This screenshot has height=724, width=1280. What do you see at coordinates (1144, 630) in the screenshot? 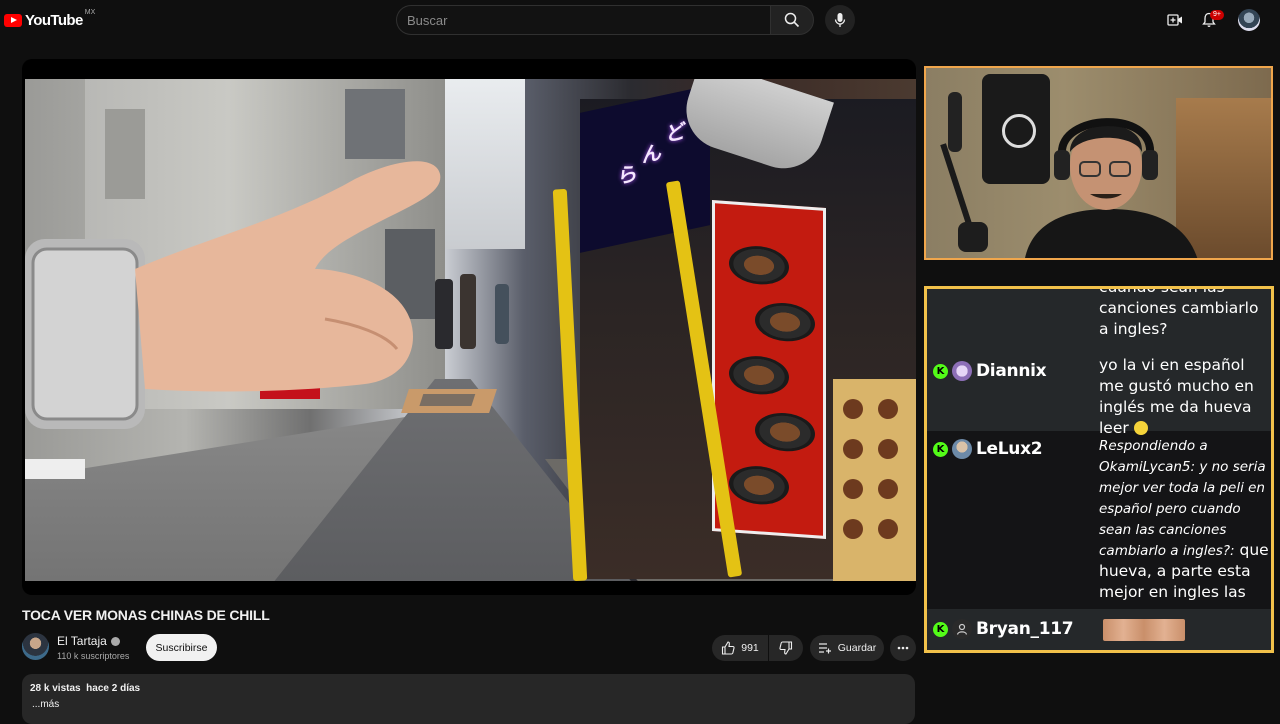
I see `emote-row` at bounding box center [1144, 630].